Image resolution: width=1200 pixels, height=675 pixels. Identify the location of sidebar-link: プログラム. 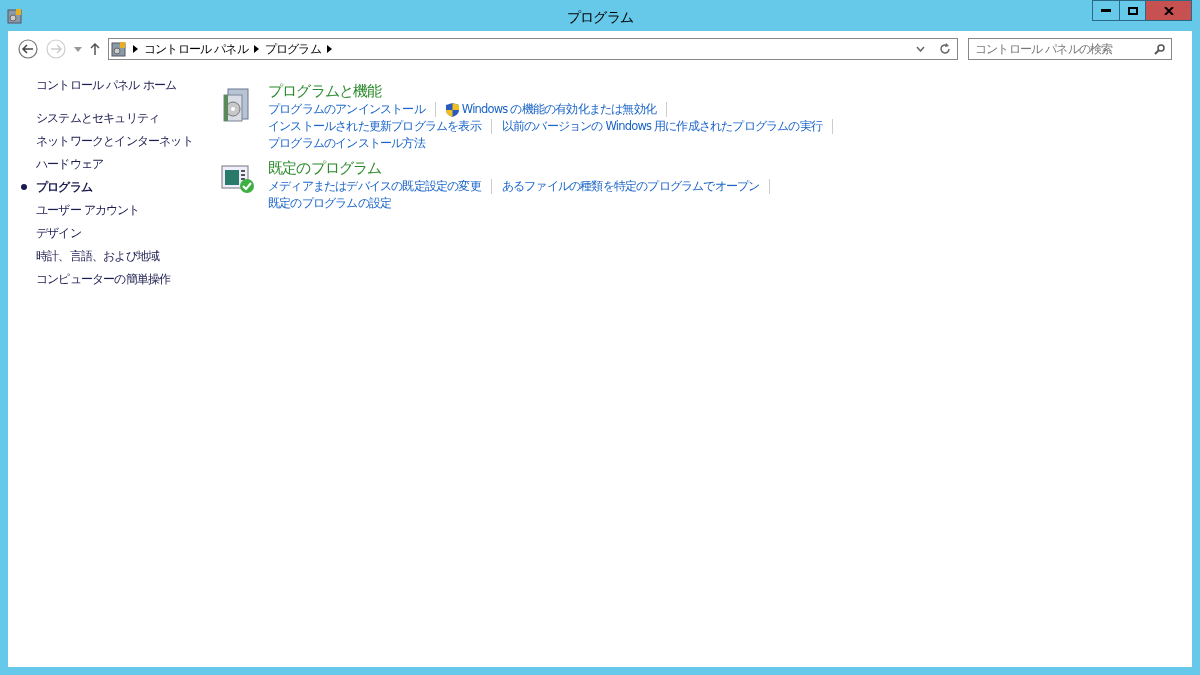
(64, 188).